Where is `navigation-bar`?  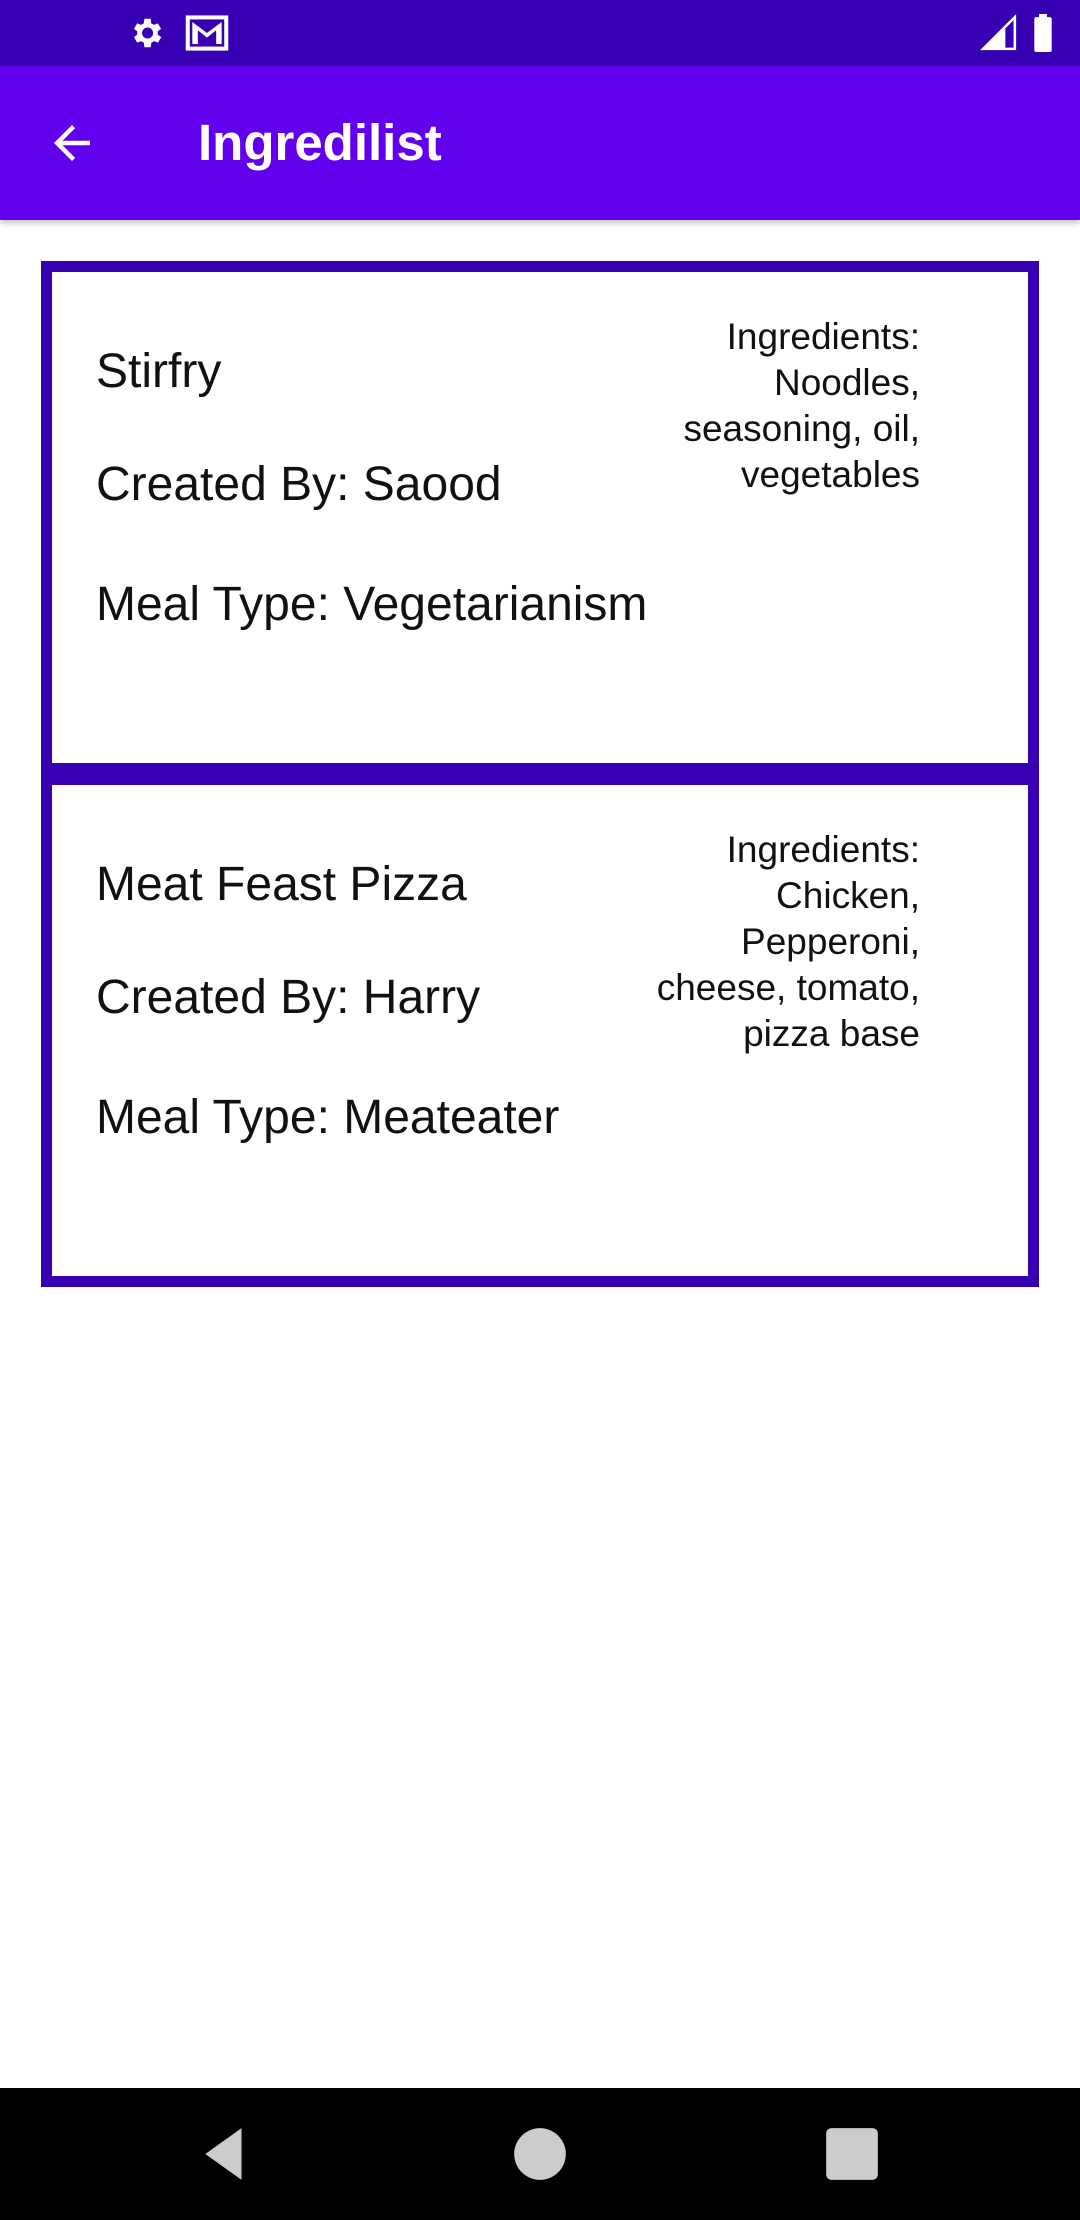 navigation-bar is located at coordinates (540, 2154).